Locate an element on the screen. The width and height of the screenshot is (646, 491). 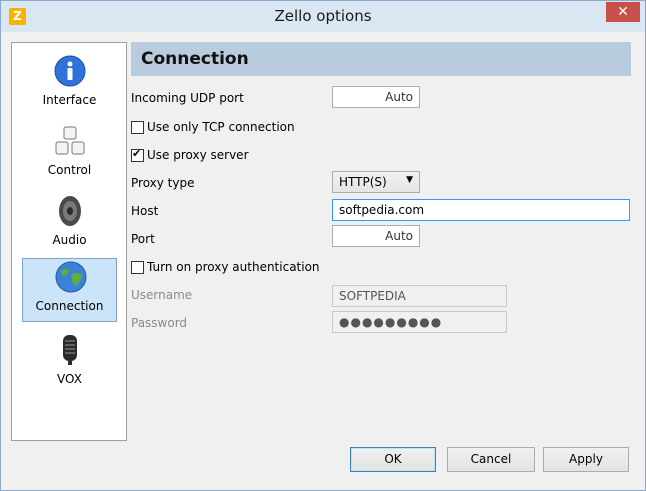
host-input: softpedia.com is located at coordinates (481, 210).